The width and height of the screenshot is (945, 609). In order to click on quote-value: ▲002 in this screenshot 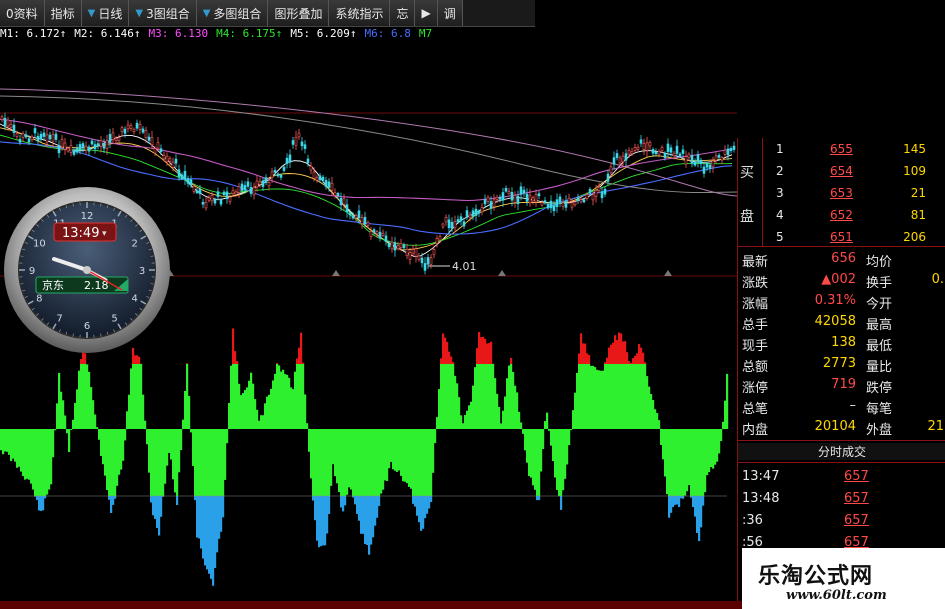, I will do `click(838, 279)`.